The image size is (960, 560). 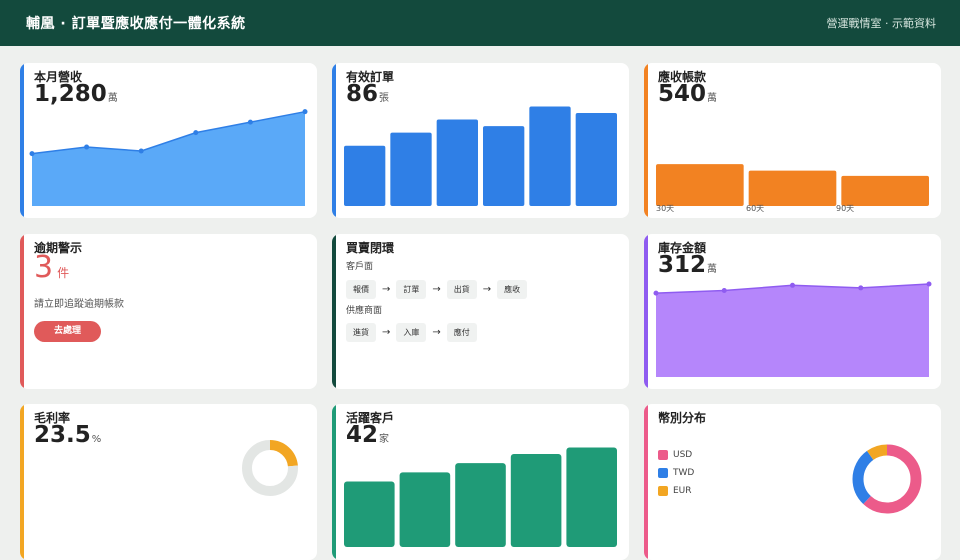 I want to click on currency-donut-chart, so click(x=887, y=479).